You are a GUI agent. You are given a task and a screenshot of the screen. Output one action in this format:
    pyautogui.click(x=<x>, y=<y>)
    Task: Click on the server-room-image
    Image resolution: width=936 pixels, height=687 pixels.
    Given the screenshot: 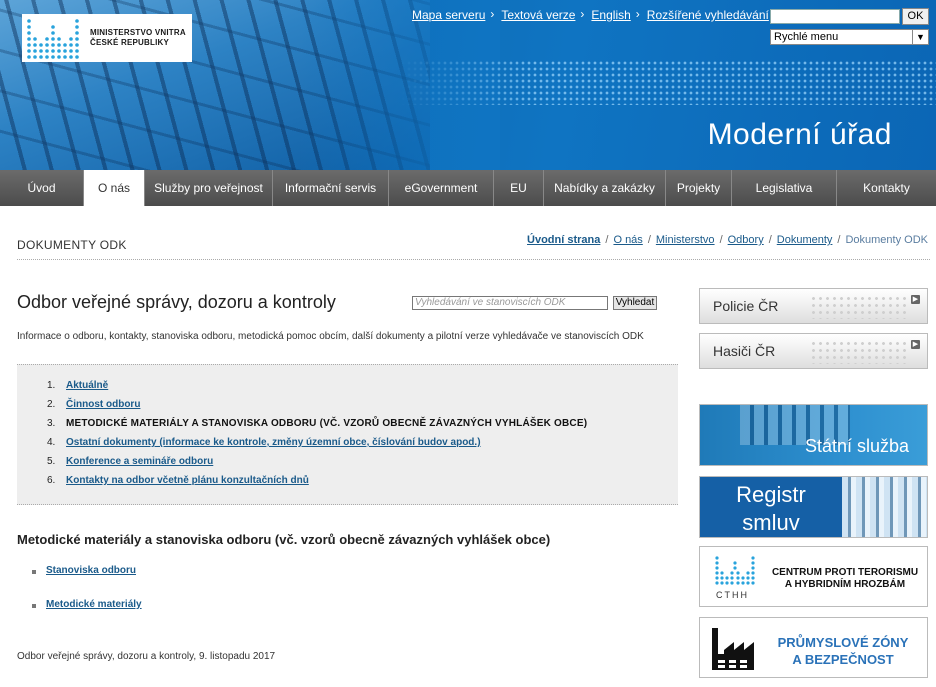 What is the action you would take?
    pyautogui.click(x=884, y=507)
    